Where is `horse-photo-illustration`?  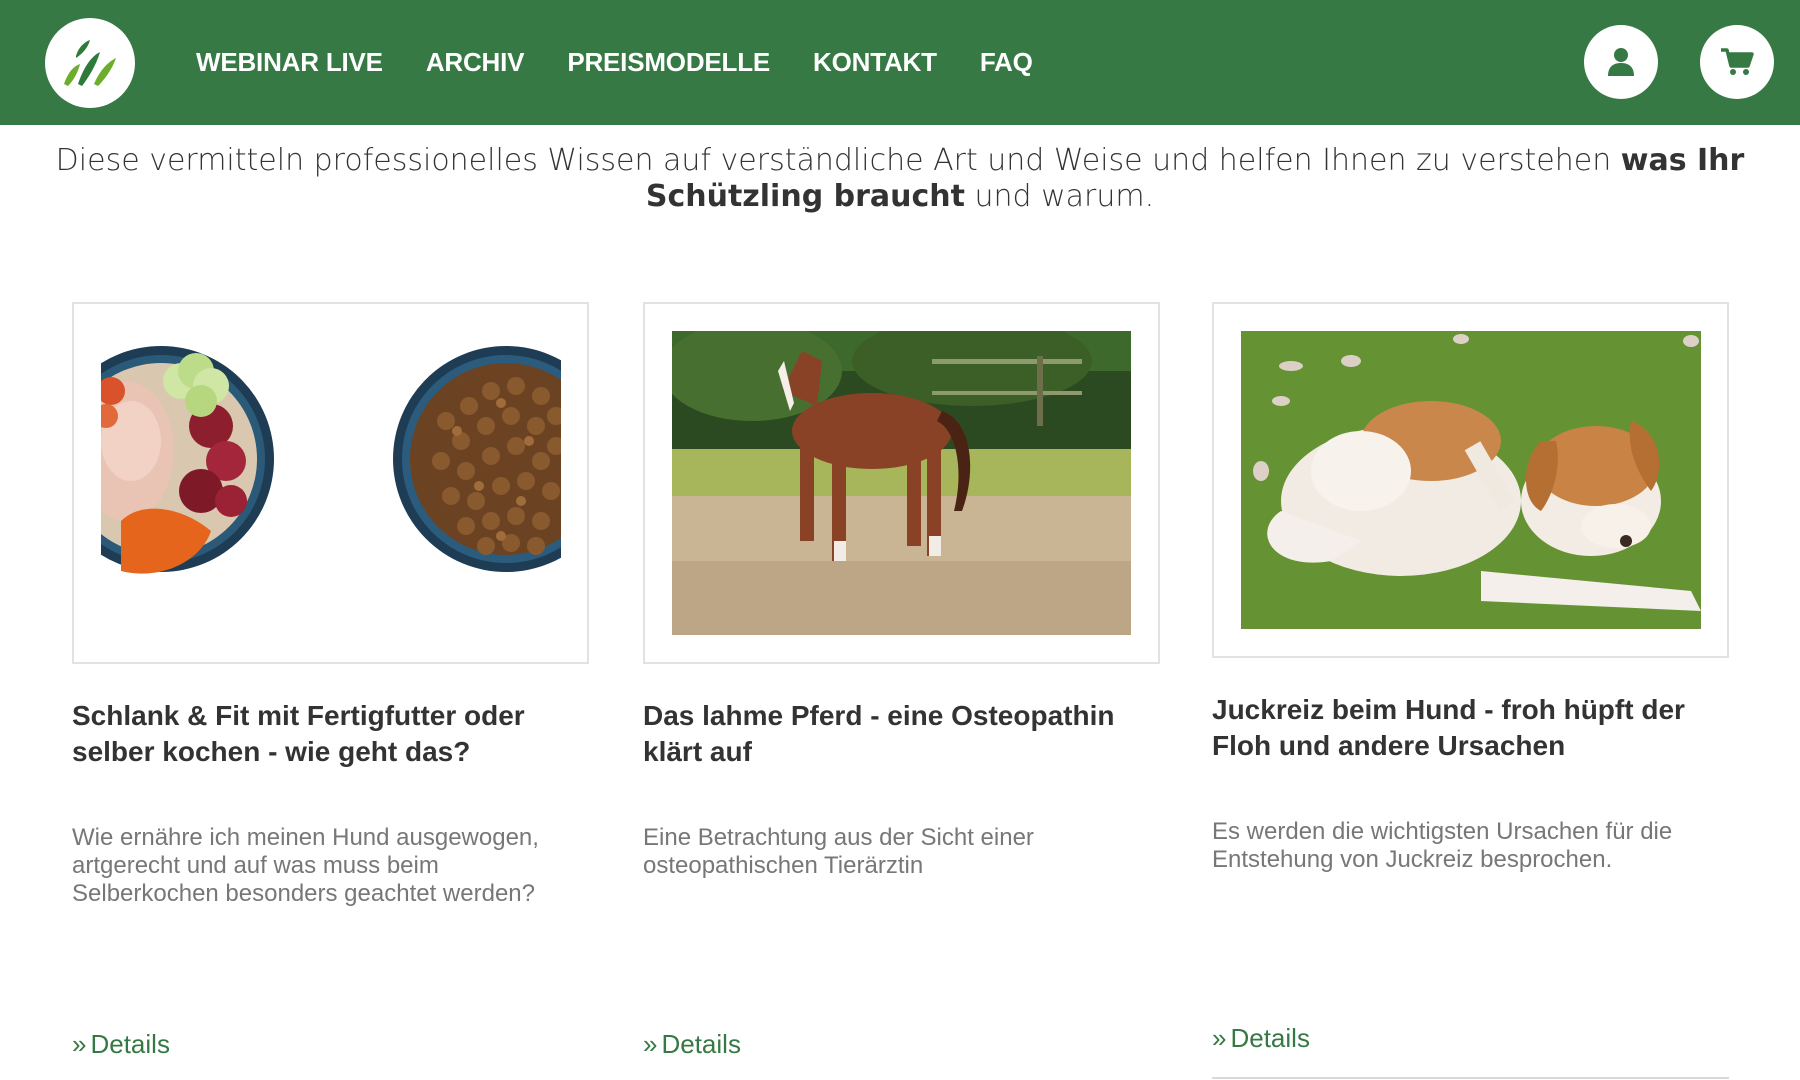 horse-photo-illustration is located at coordinates (901, 483).